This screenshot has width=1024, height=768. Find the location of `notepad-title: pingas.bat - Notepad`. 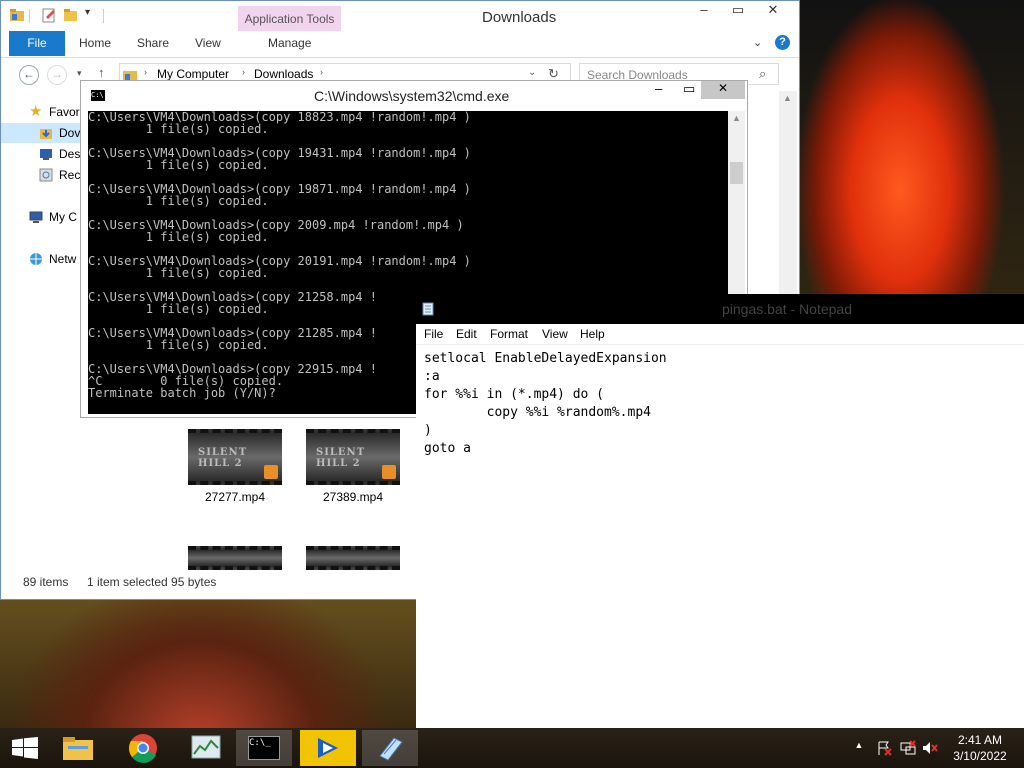

notepad-title: pingas.bat - Notepad is located at coordinates (787, 309).